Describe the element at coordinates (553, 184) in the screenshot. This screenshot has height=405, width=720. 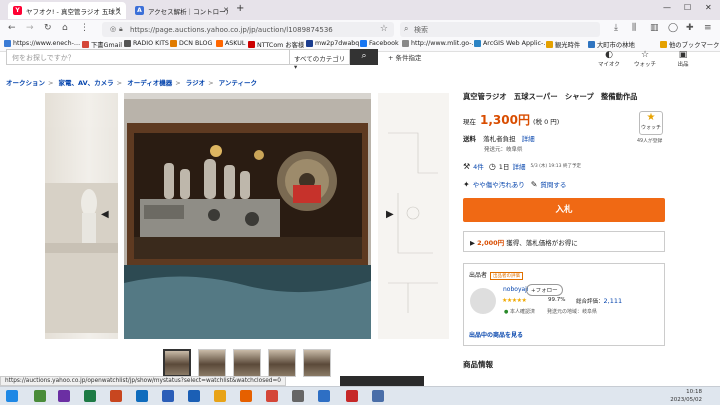
I see `question-link: 質問する` at that location.